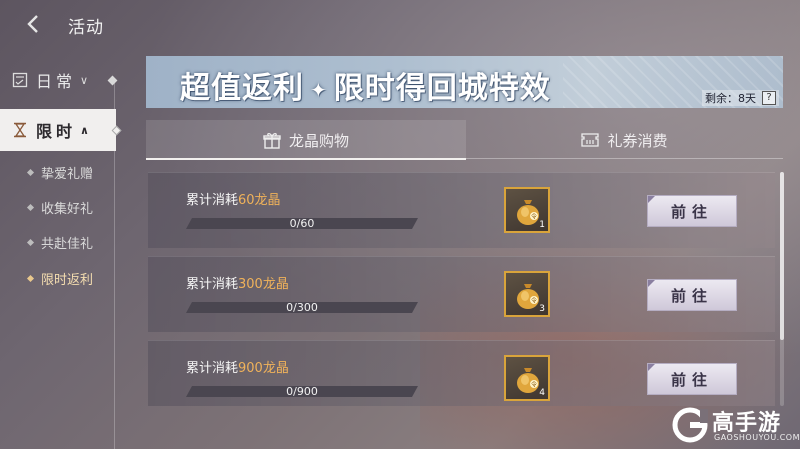  I want to click on remaining-time: 剩余：8天 ?, so click(740, 98).